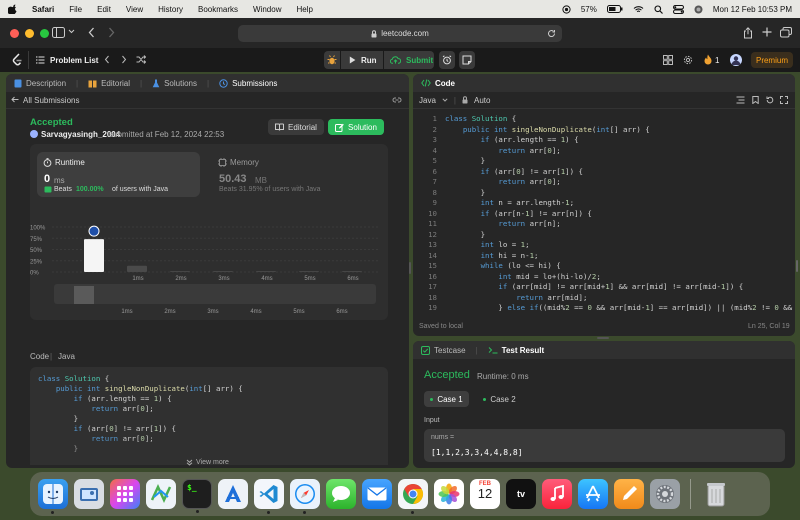  What do you see at coordinates (161, 494) in the screenshot?
I see `maps-app-icon` at bounding box center [161, 494].